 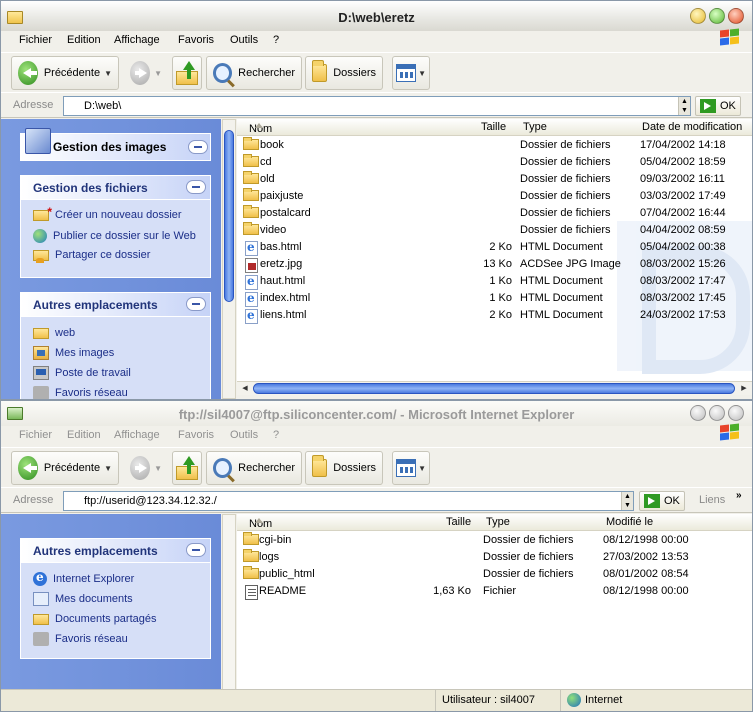 I want to click on place-my-pictures: Mes images, so click(x=73, y=353).